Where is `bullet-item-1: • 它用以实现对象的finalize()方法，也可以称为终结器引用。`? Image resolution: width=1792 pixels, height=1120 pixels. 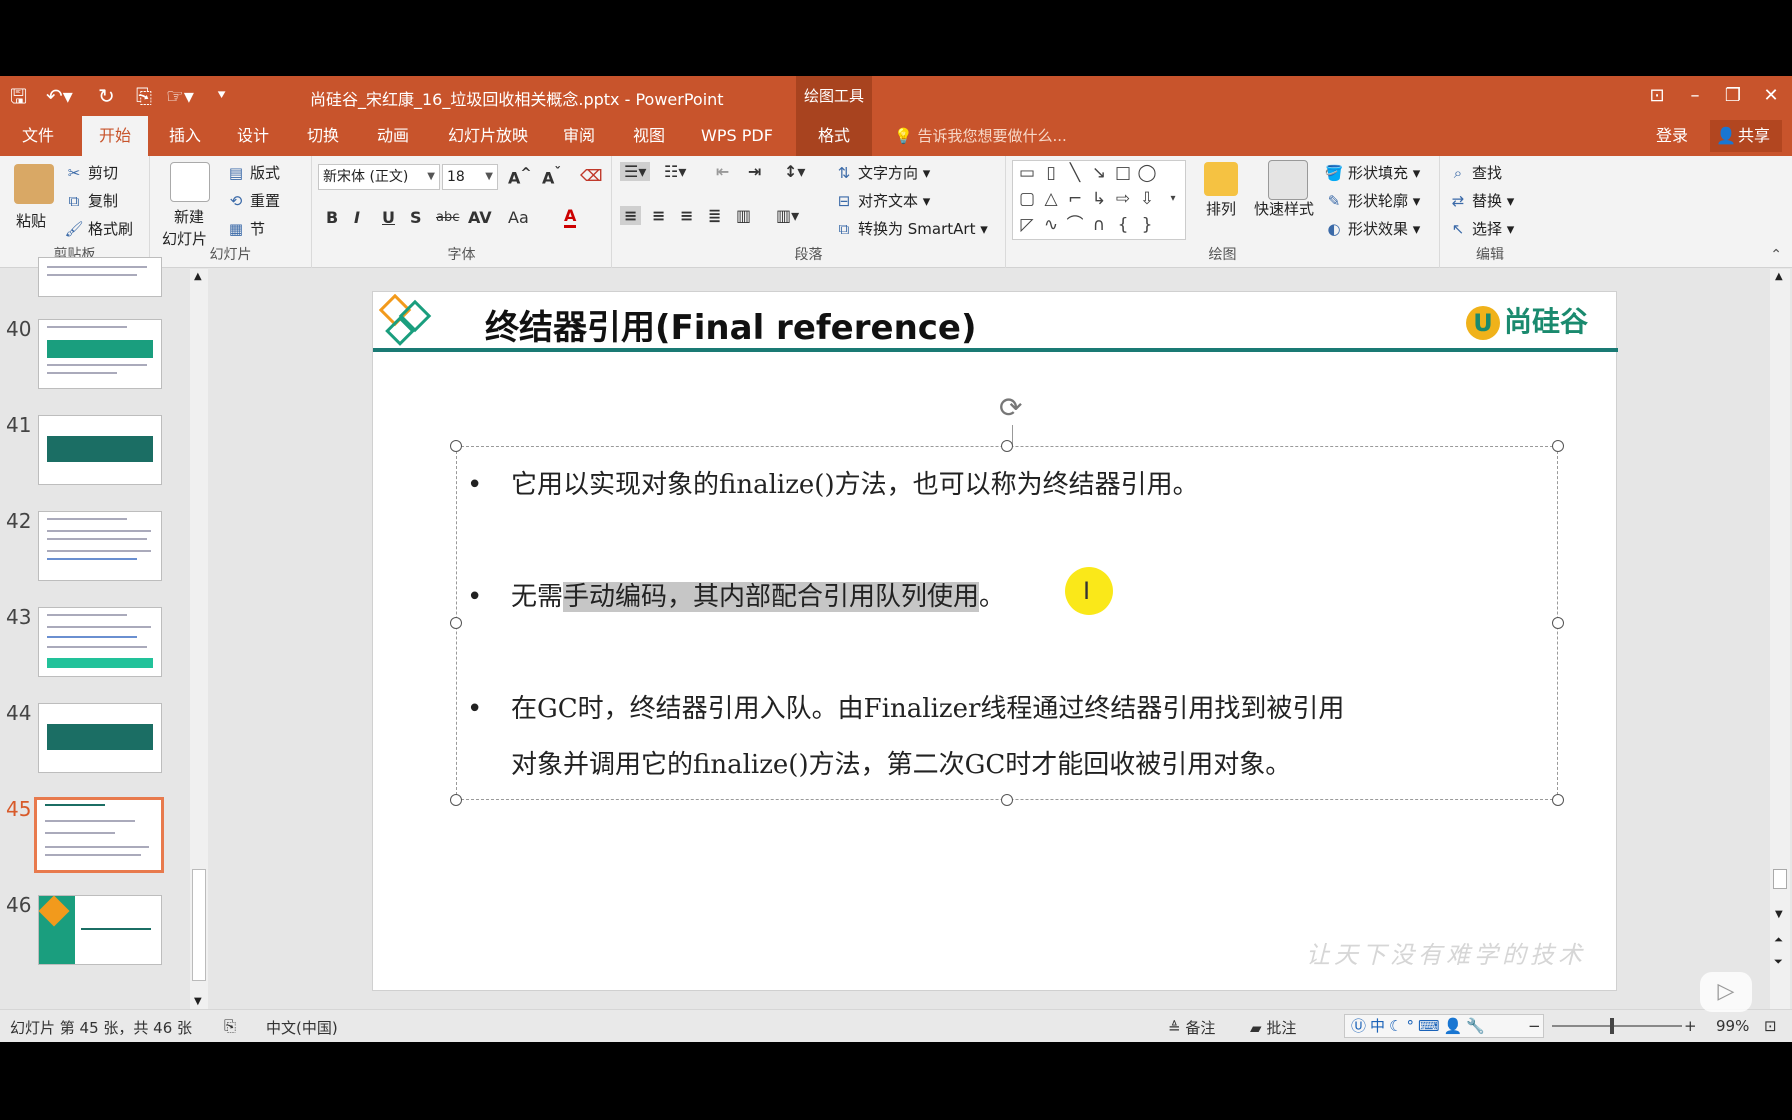 bullet-item-1: • 它用以实现对象的finalize()方法，也可以称为终结器引用。 is located at coordinates (997, 485).